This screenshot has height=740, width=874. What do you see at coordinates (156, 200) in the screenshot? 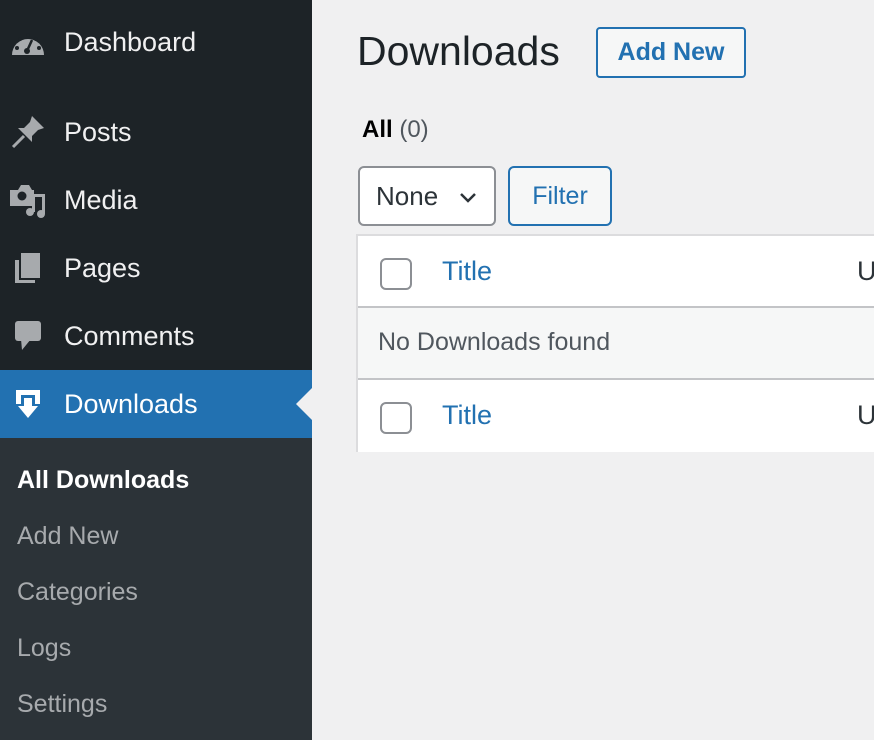
I see `sidebar-item-media: Media` at bounding box center [156, 200].